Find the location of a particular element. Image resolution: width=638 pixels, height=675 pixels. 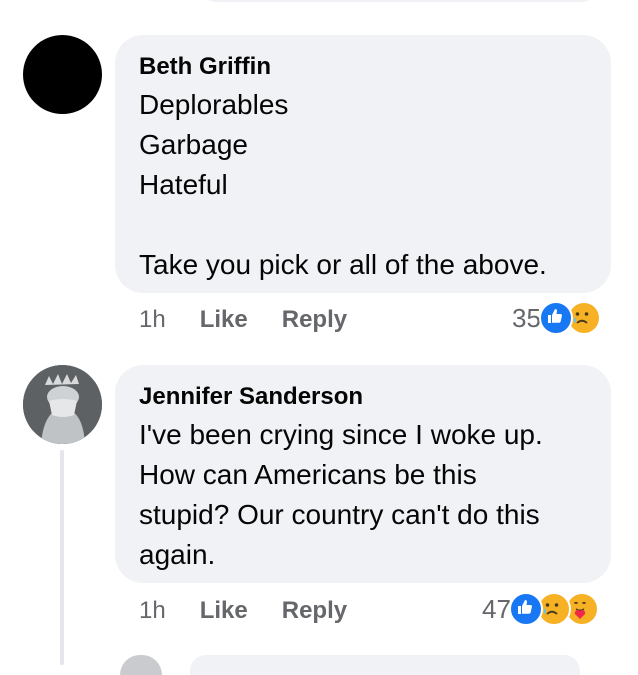

comment-line: Deplorables is located at coordinates (214, 104).